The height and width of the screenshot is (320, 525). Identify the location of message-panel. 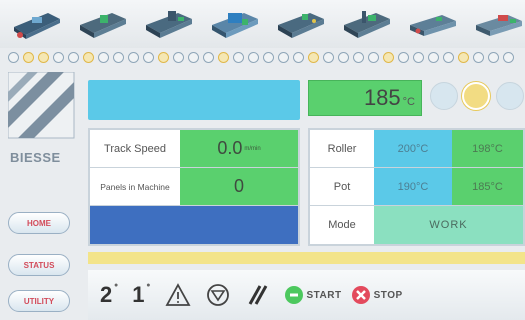
(194, 100).